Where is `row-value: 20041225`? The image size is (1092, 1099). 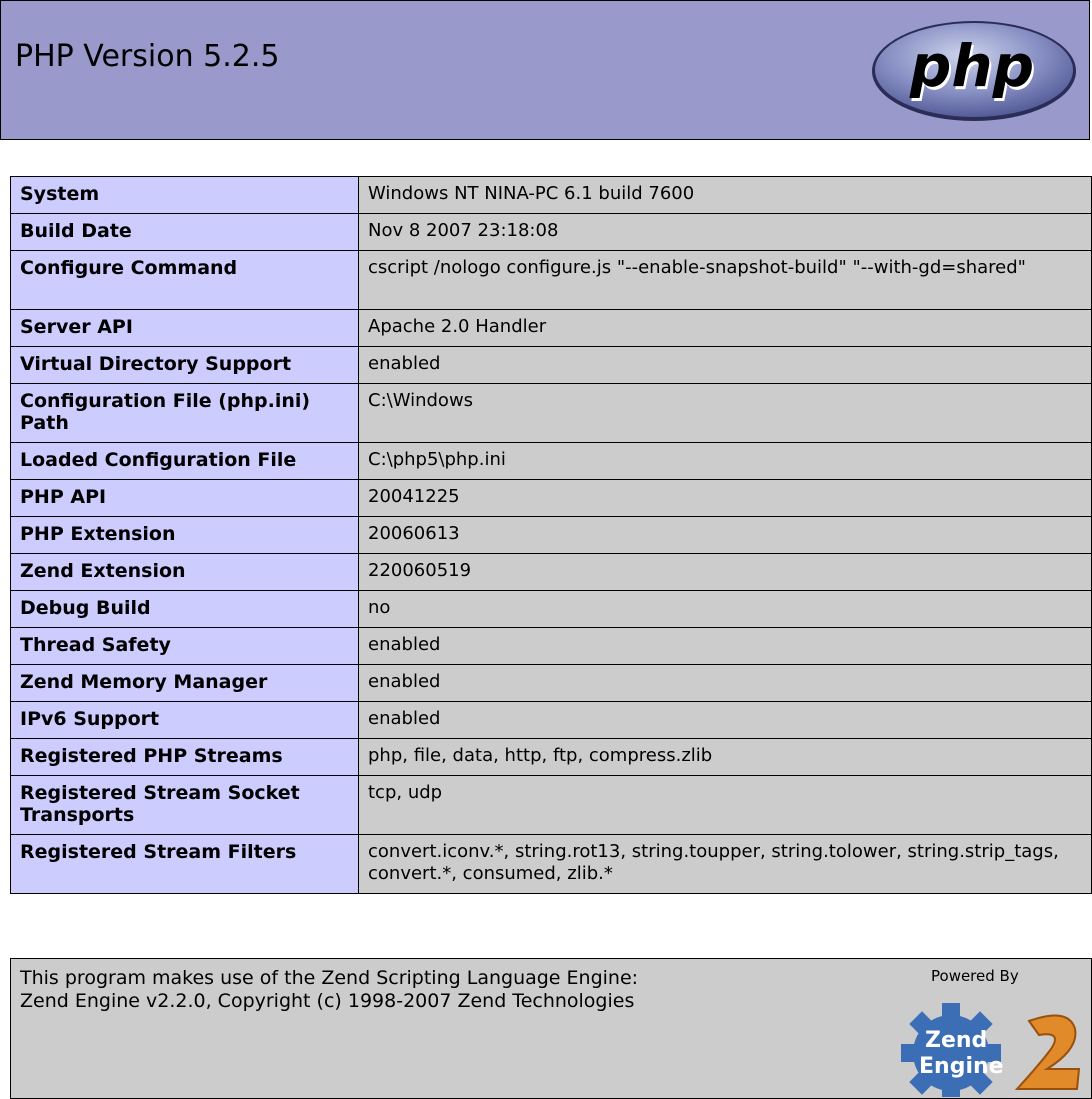 row-value: 20041225 is located at coordinates (725, 498).